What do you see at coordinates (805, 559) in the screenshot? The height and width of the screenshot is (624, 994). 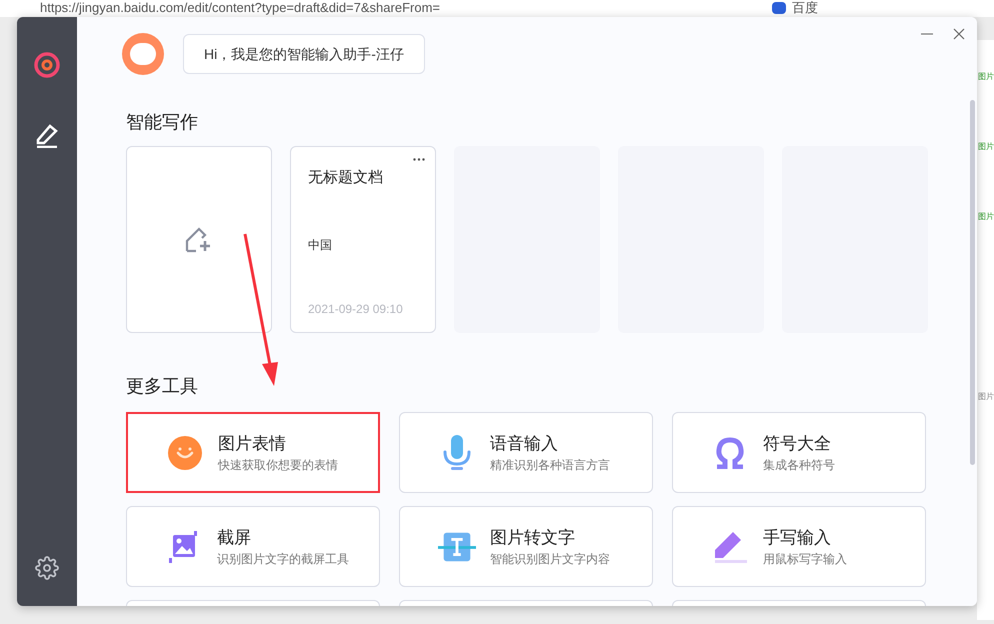 I see `tool-description: 用鼠标写字输入` at bounding box center [805, 559].